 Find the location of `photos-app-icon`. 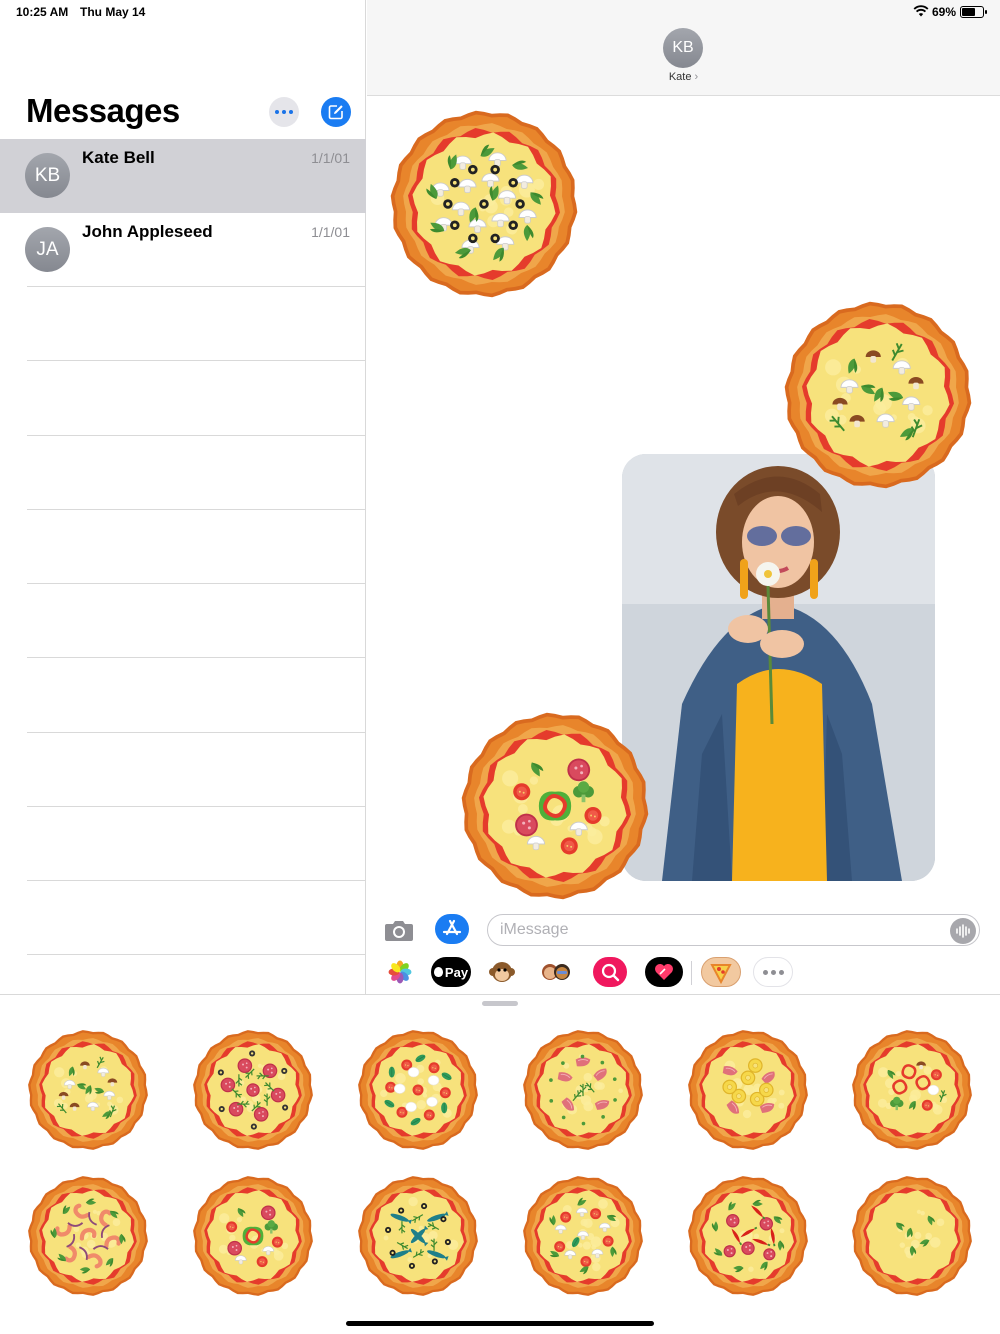

photos-app-icon is located at coordinates (400, 972).